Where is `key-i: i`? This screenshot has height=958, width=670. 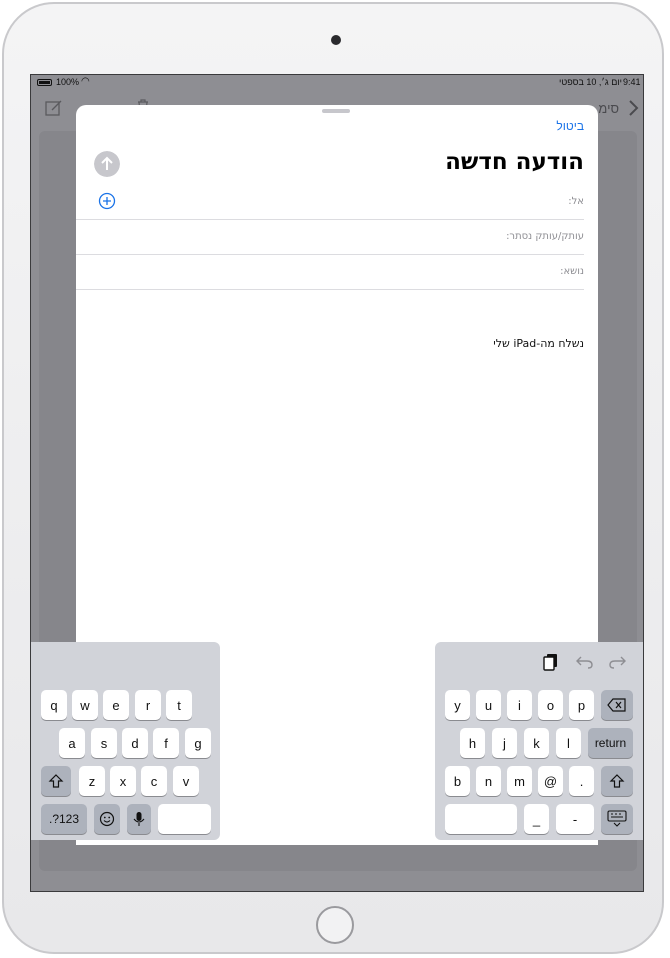
key-i: i is located at coordinates (519, 705).